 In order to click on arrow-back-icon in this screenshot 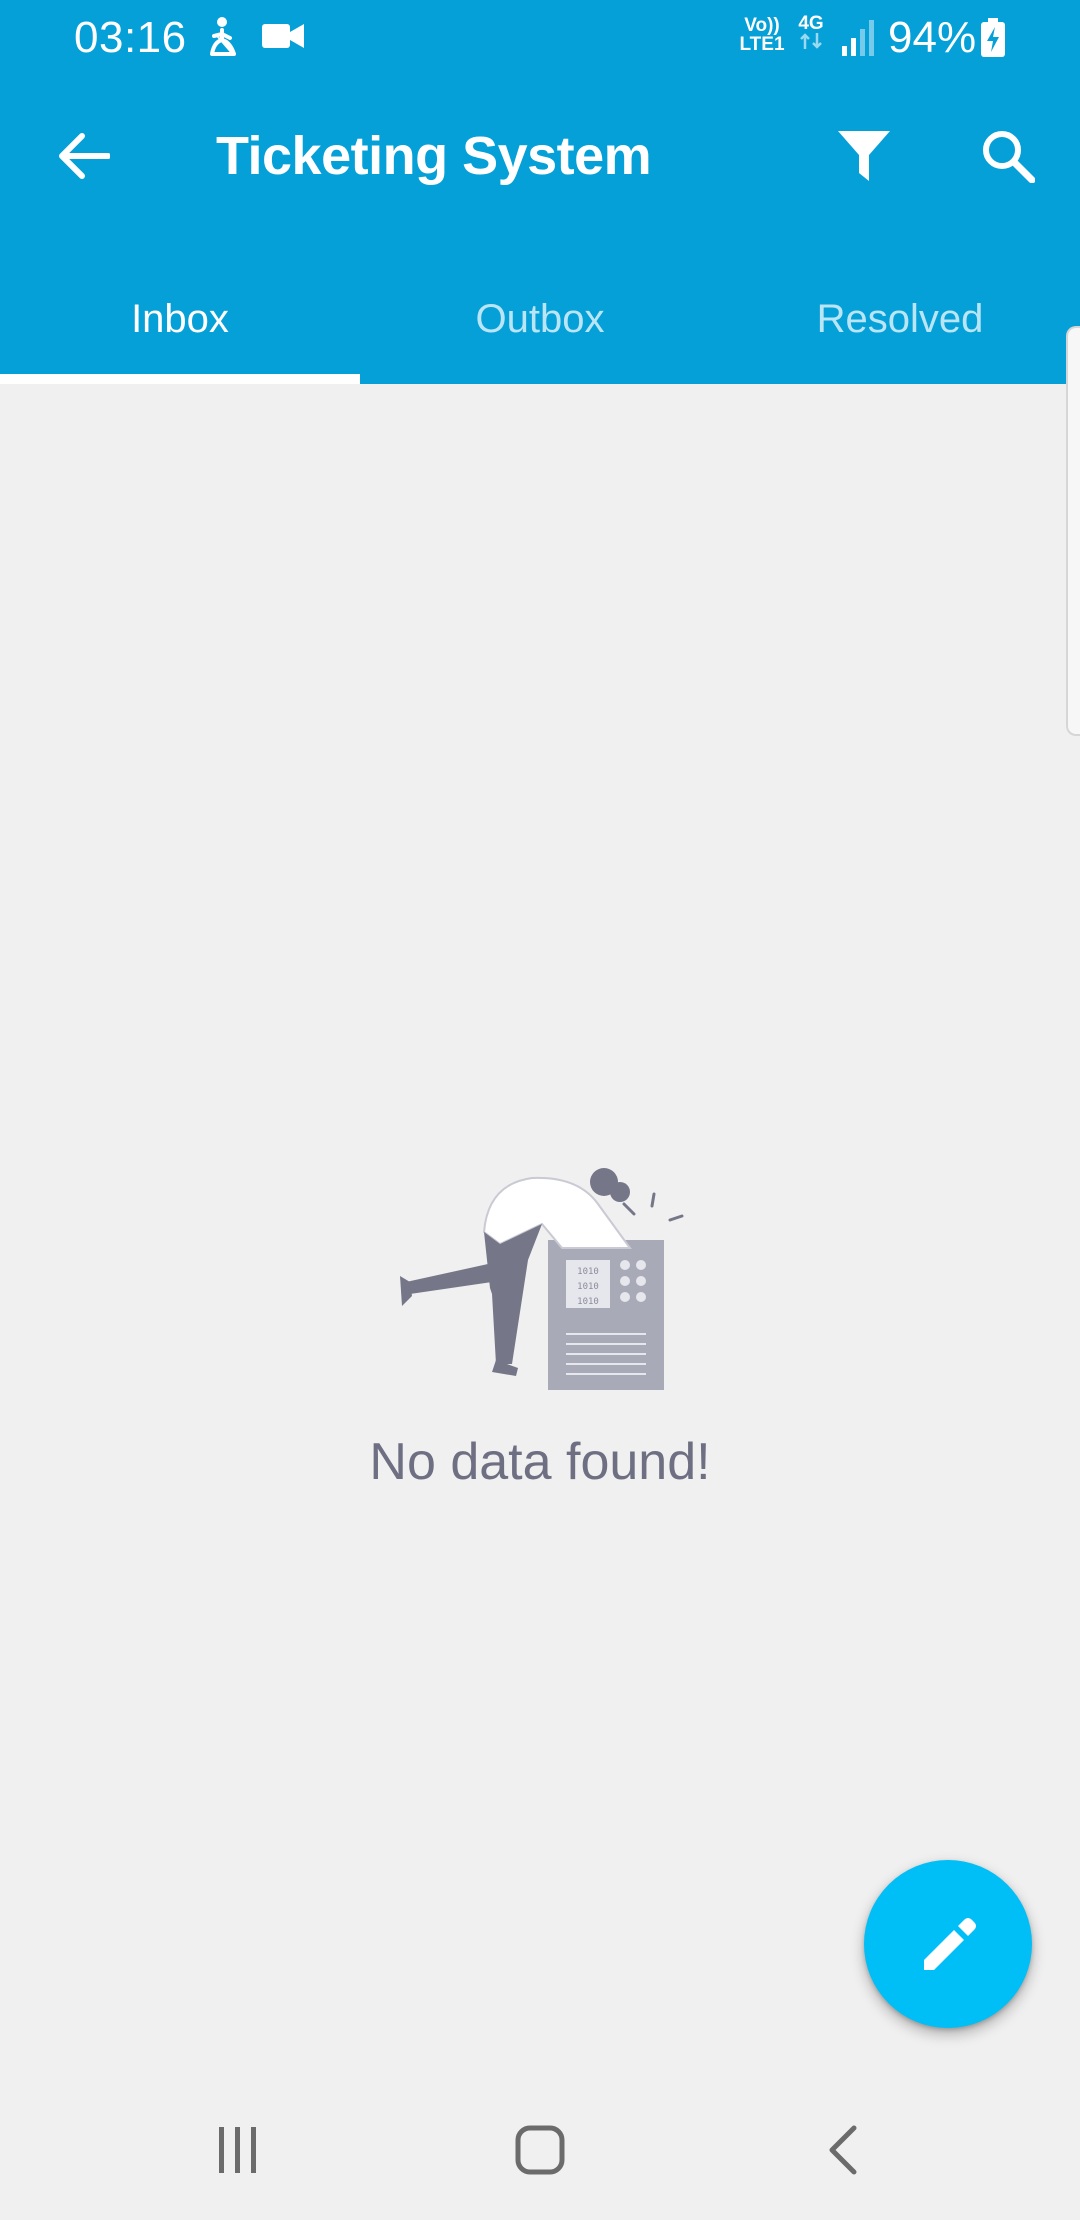, I will do `click(84, 156)`.